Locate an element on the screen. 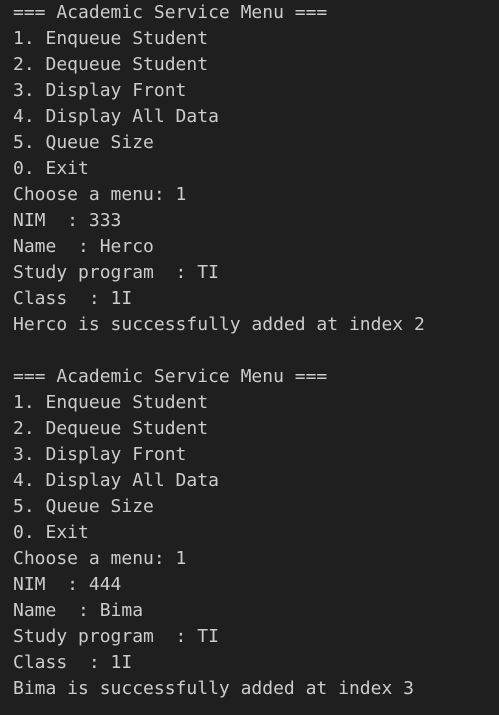  success-message-line: Herco is successfully added at index 2 is located at coordinates (219, 324).